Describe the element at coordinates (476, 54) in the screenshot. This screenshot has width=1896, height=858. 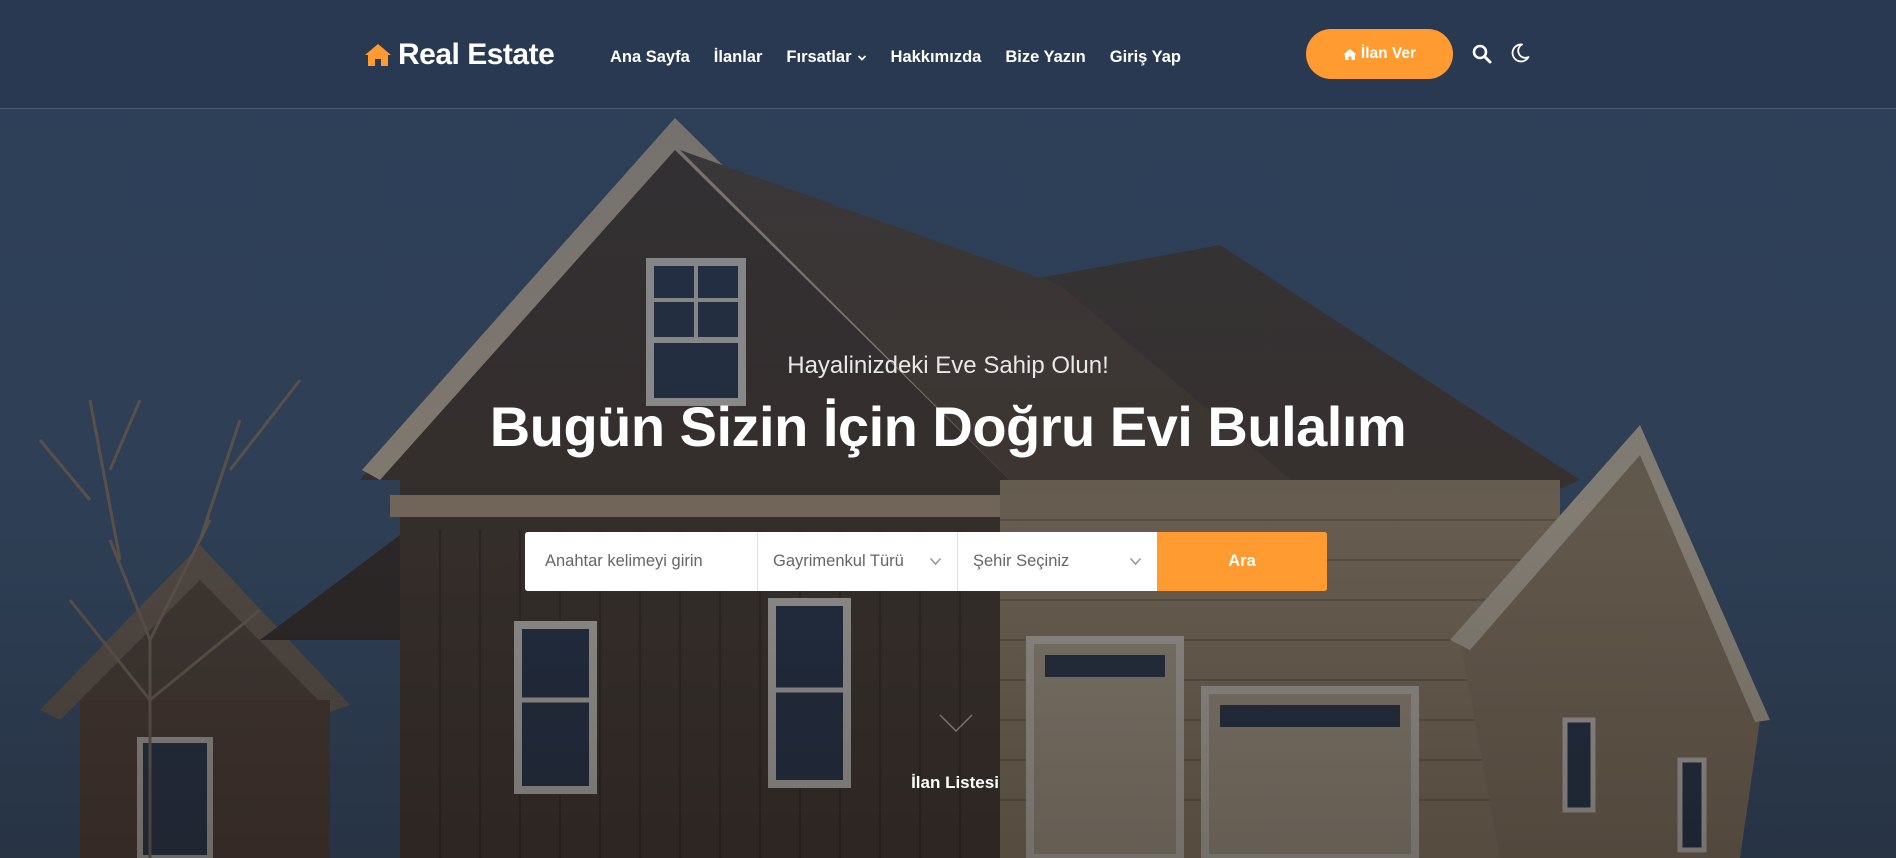
I see `brand-name: Real Estate` at that location.